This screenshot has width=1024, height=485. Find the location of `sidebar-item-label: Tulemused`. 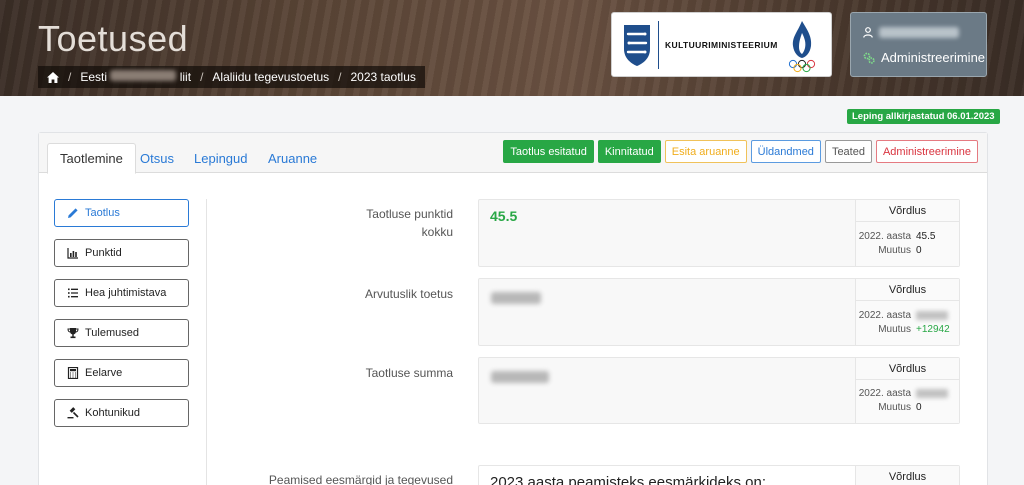

sidebar-item-label: Tulemused is located at coordinates (112, 333).